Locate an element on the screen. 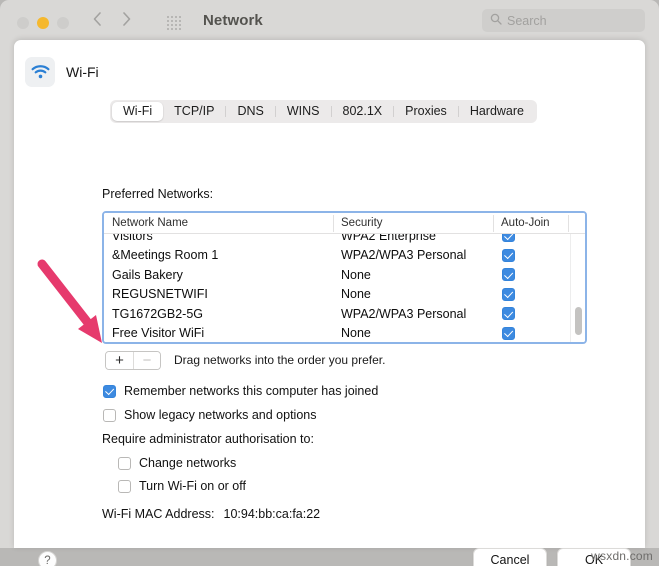  turn-wifi-on-off-row: Turn Wi-Fi on or off is located at coordinates (182, 486).